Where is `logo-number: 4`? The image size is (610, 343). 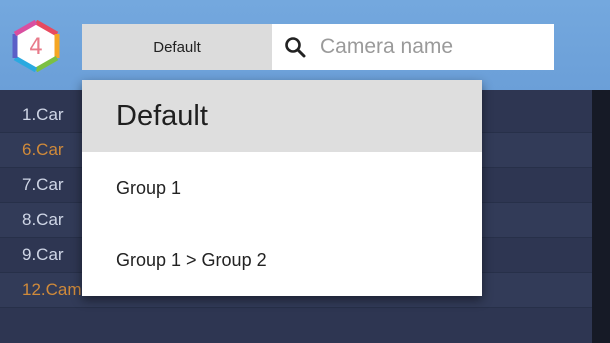
logo-number: 4 is located at coordinates (36, 47).